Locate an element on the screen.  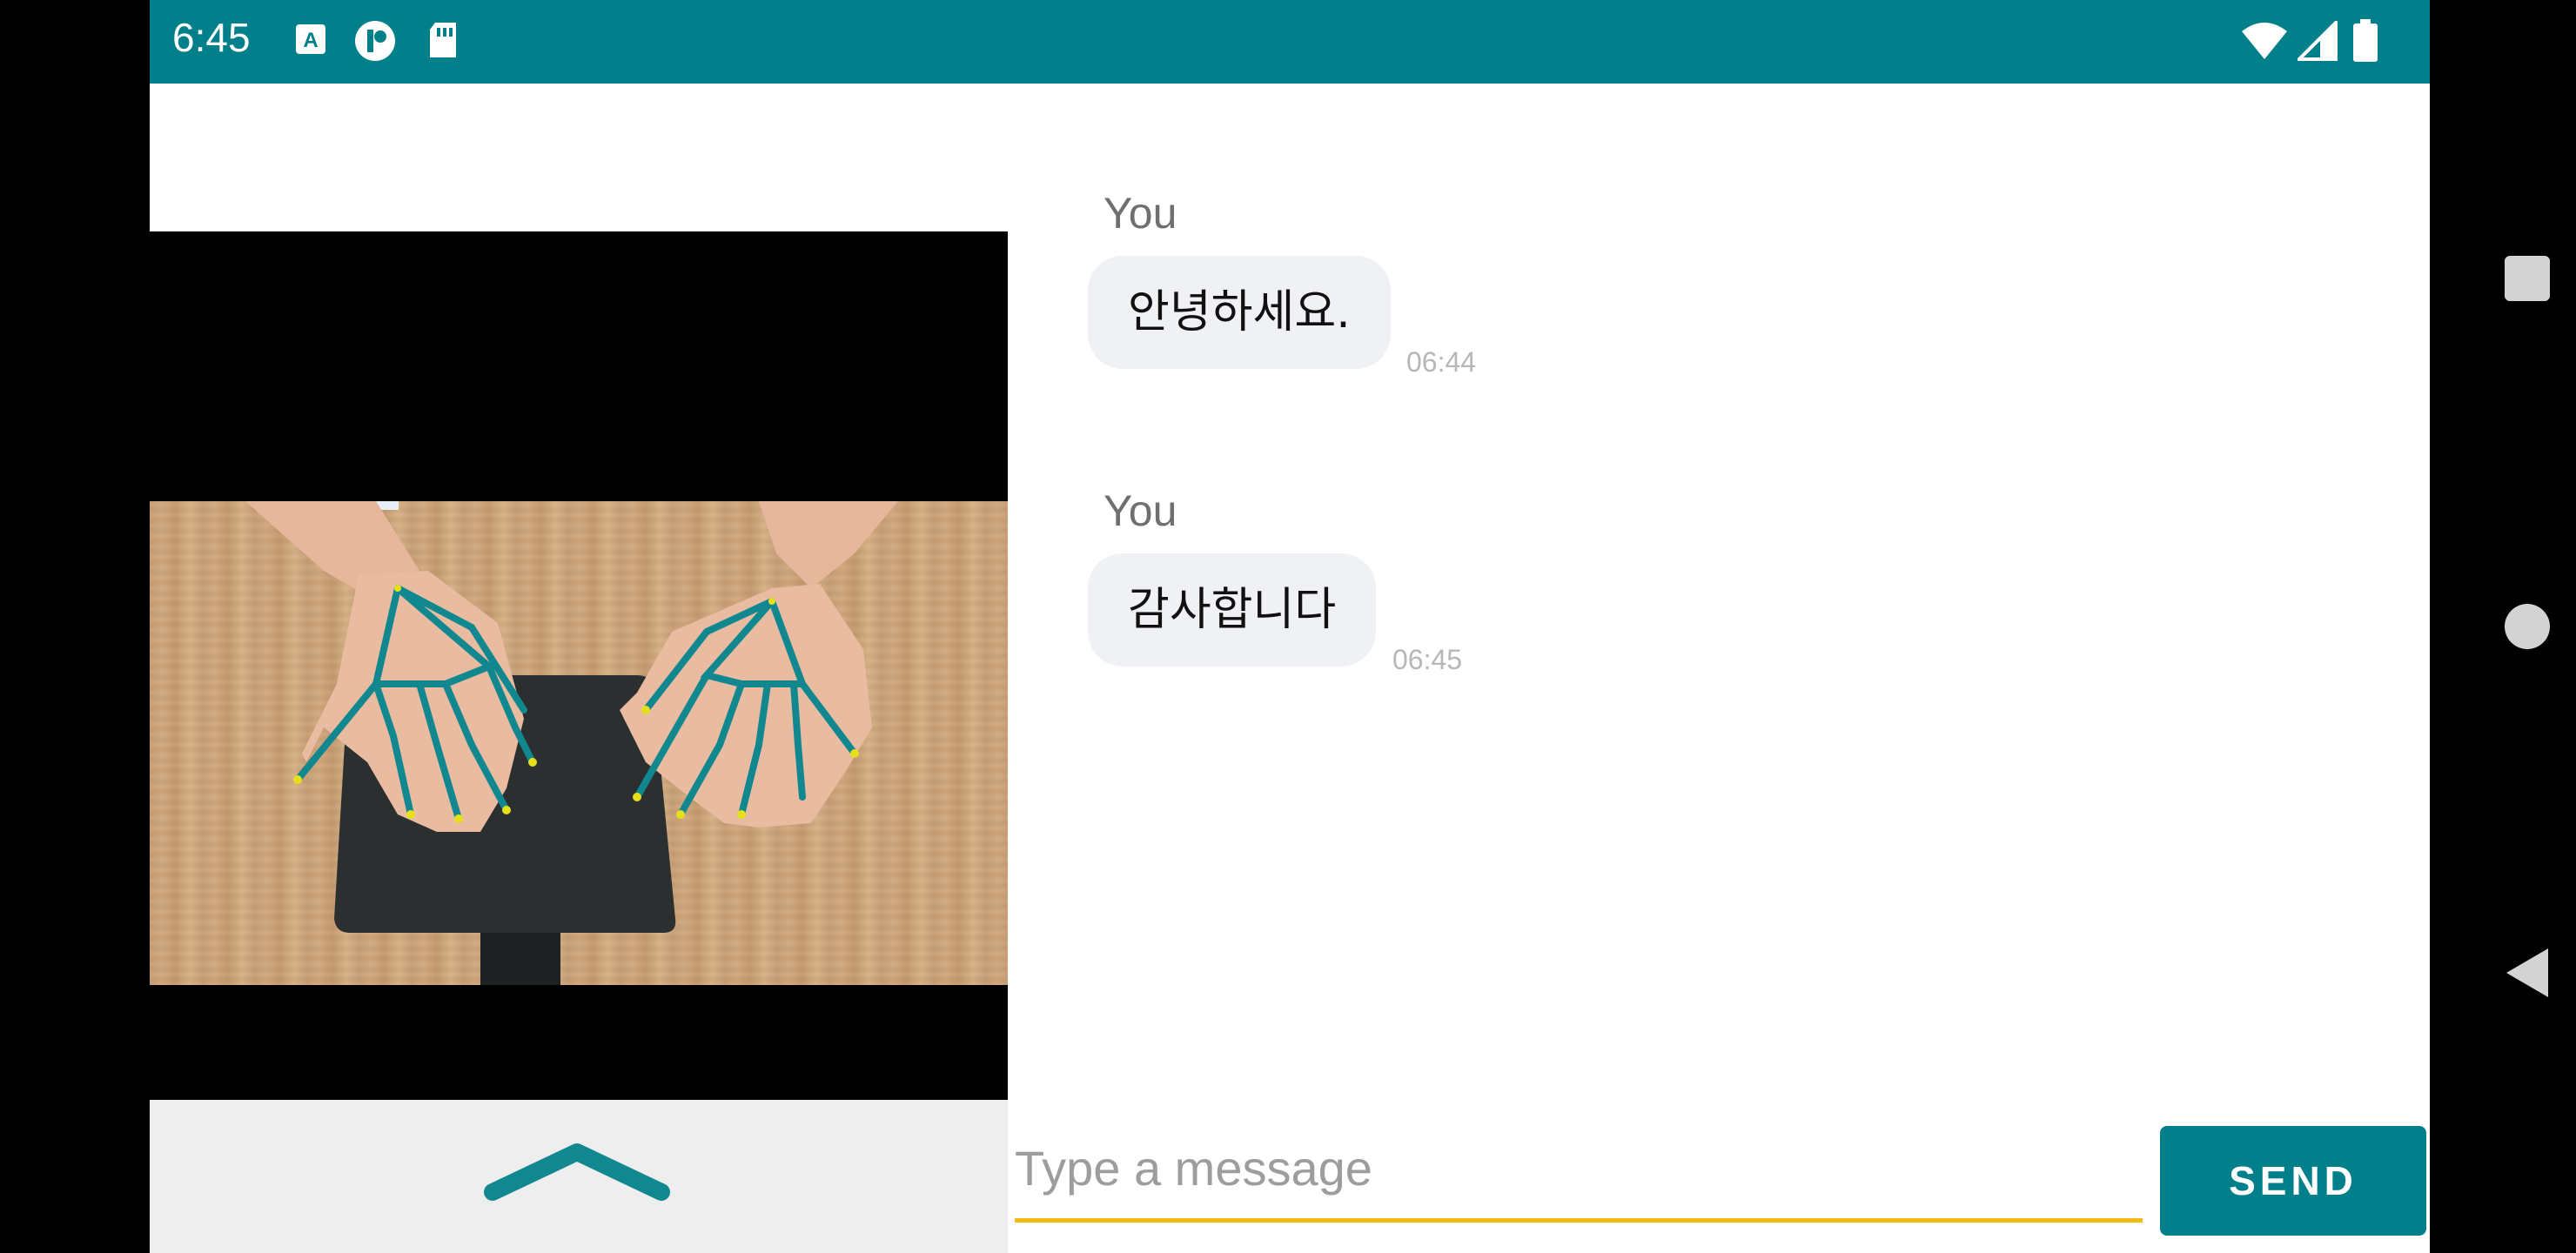
camera-frame is located at coordinates (579, 743).